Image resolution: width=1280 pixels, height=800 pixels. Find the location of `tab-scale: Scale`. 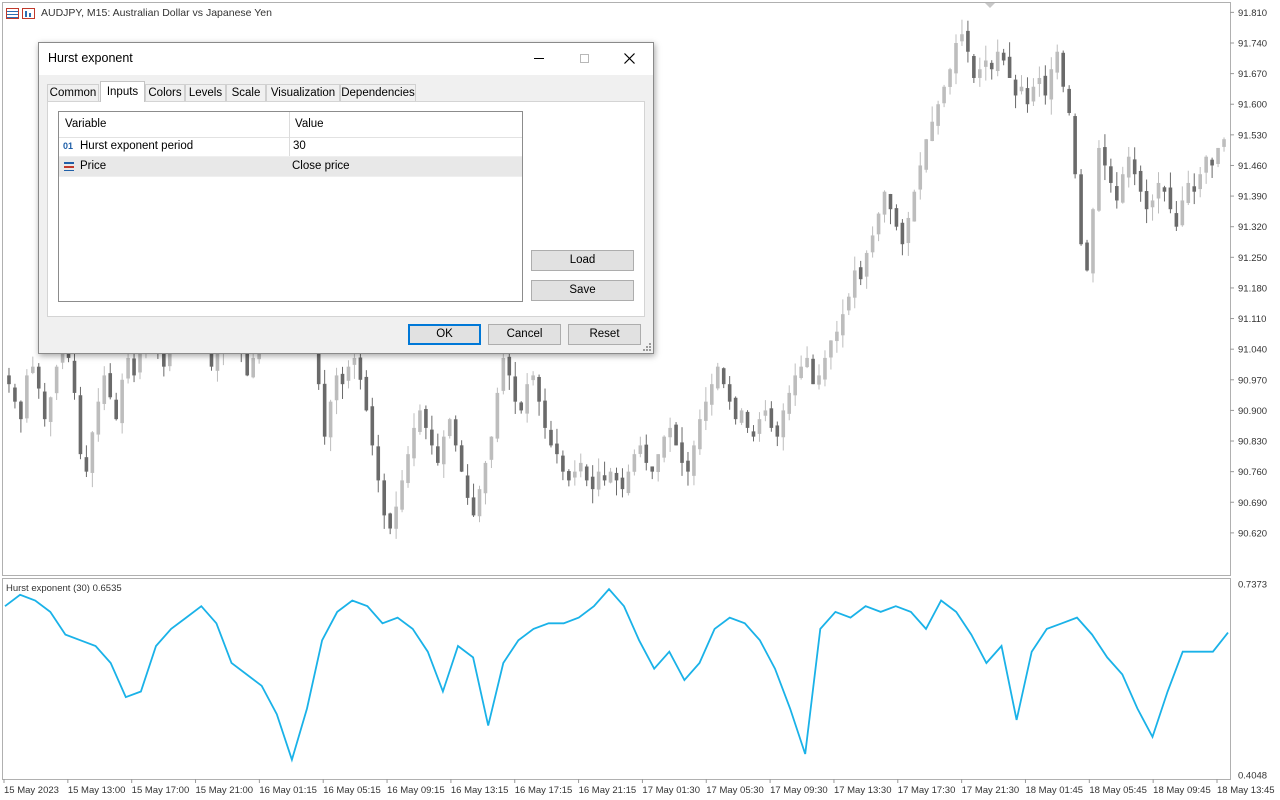

tab-scale: Scale is located at coordinates (246, 92).